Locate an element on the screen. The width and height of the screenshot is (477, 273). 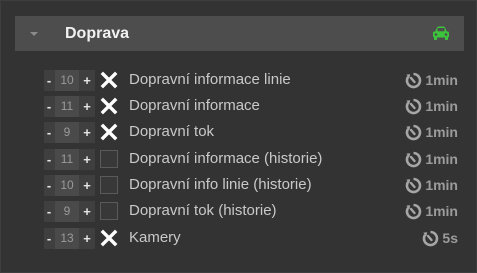
layer-row: -9 + Dopravní tok (historie) 1min is located at coordinates (239, 211).